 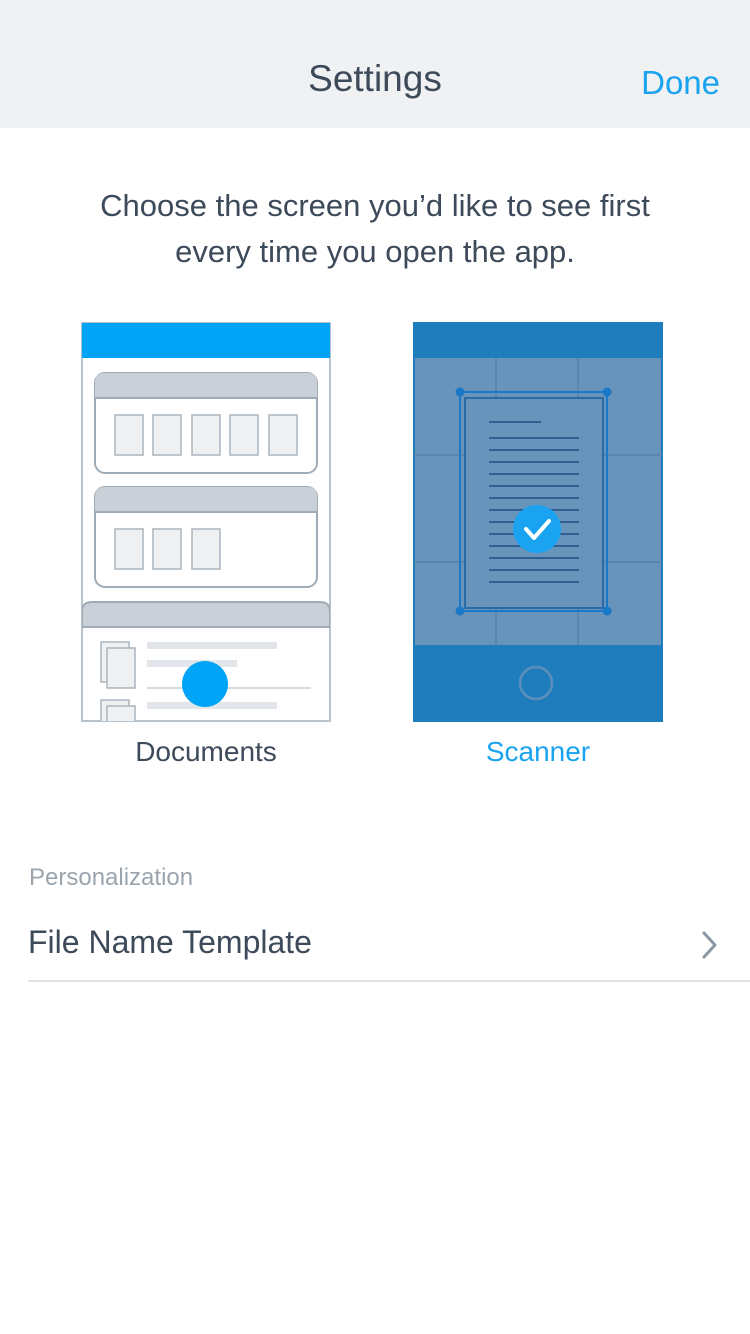 I want to click on done-button: Done, so click(x=680, y=83).